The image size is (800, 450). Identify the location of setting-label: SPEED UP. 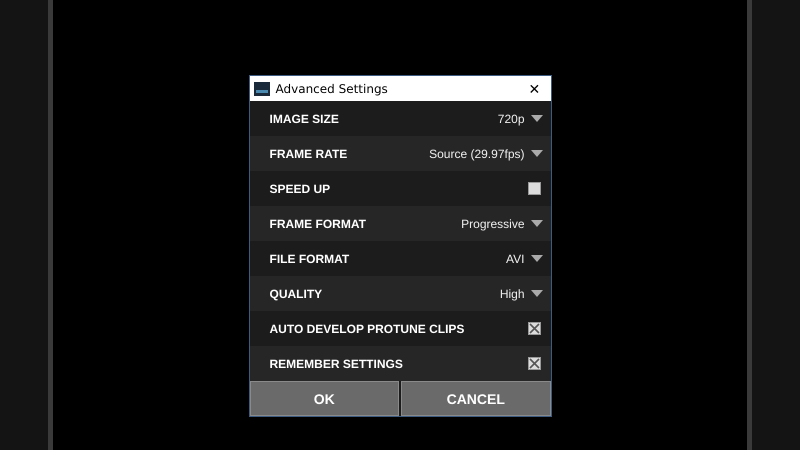
(301, 189).